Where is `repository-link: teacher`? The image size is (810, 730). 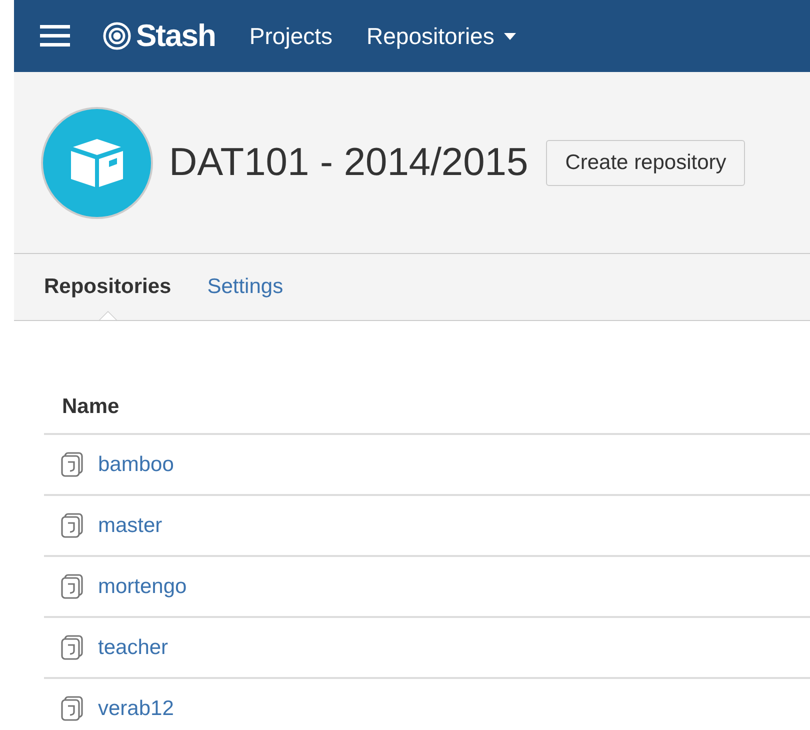 repository-link: teacher is located at coordinates (133, 648).